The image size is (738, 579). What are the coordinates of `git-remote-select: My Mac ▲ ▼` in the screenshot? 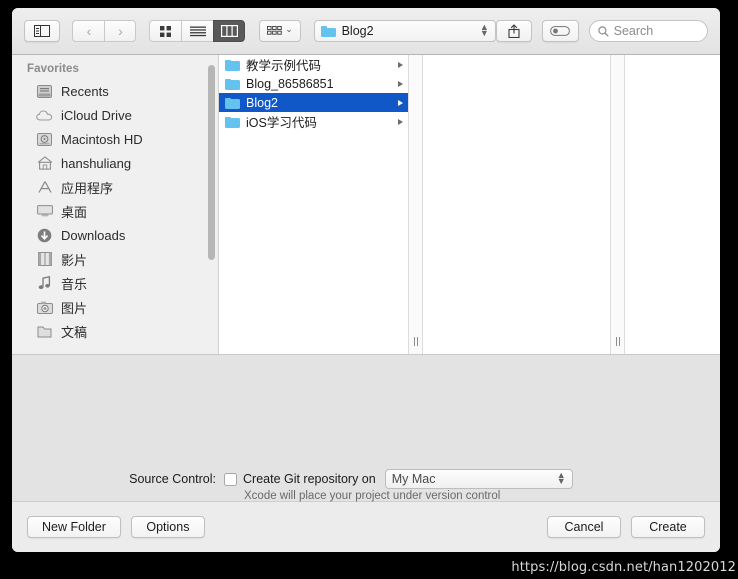 It's located at (478, 479).